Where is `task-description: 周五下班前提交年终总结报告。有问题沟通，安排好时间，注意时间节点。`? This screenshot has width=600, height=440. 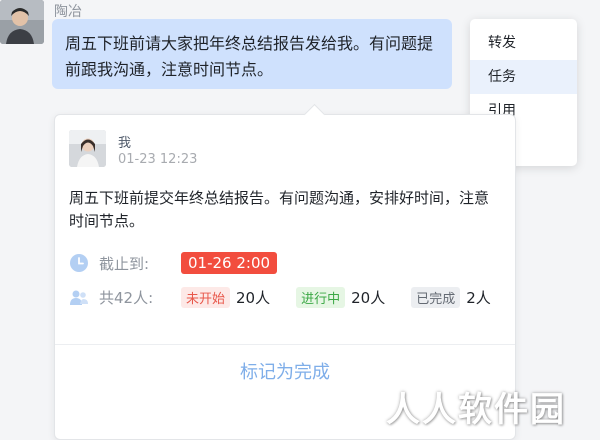
task-description: 周五下班前提交年终总结报告。有问题沟通，安排好时间，注意时间节点。 is located at coordinates (279, 209).